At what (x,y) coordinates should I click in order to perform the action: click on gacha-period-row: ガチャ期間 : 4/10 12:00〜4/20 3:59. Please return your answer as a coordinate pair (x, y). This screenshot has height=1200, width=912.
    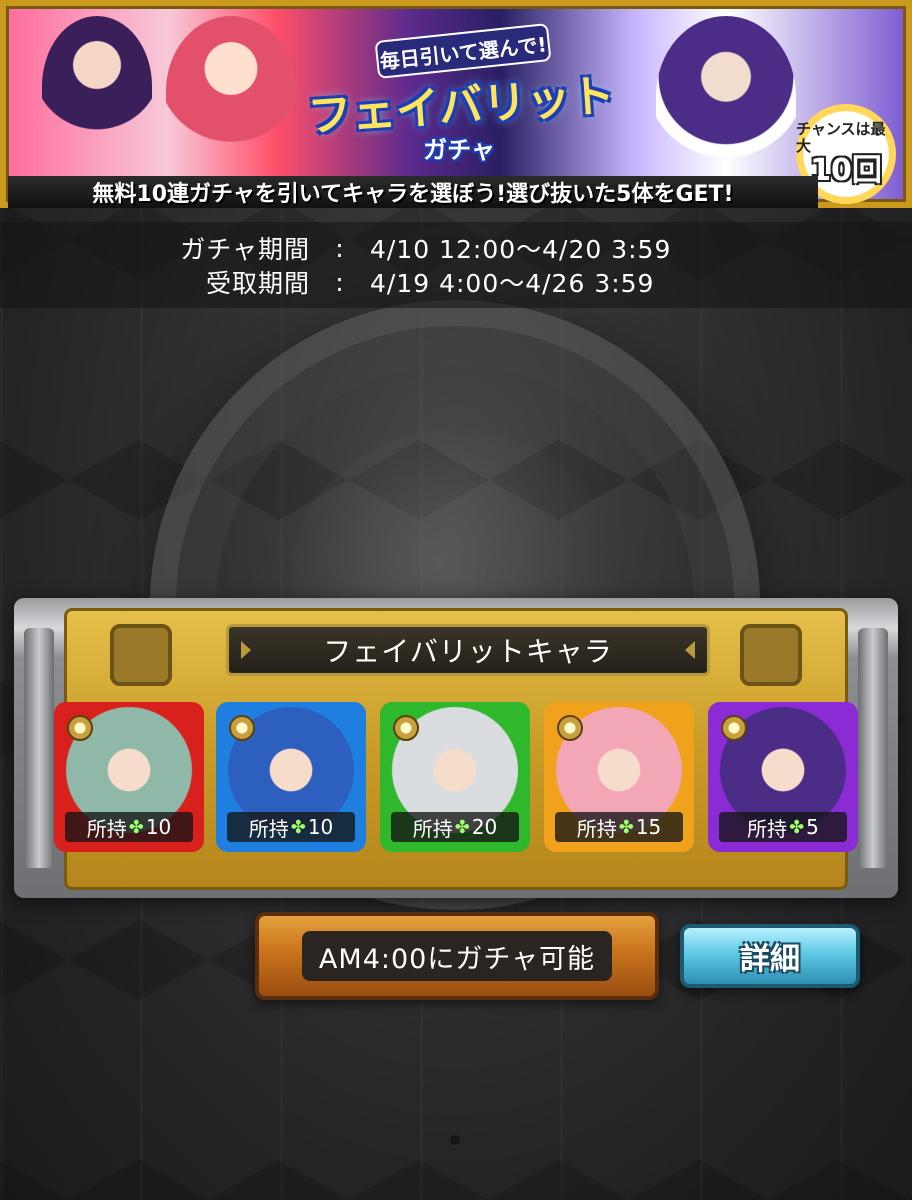
    Looking at the image, I should click on (425, 248).